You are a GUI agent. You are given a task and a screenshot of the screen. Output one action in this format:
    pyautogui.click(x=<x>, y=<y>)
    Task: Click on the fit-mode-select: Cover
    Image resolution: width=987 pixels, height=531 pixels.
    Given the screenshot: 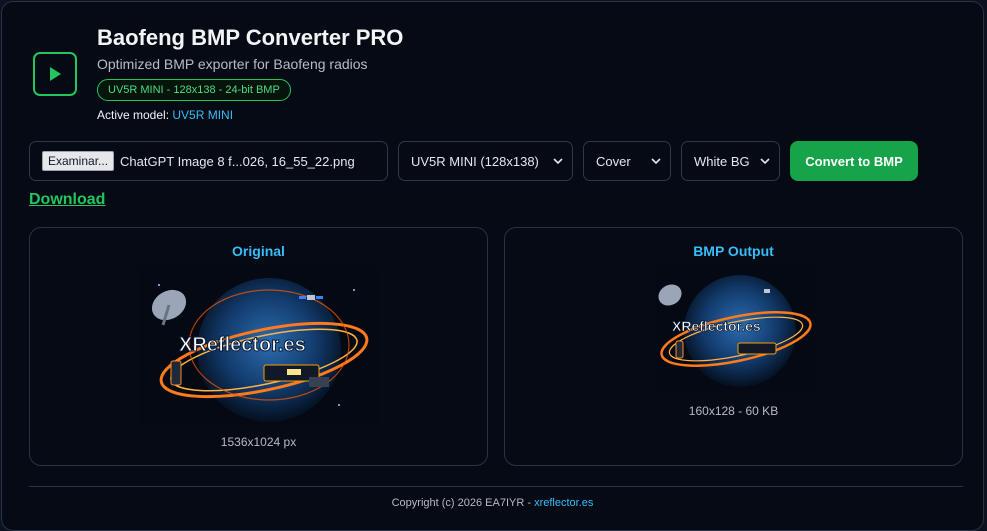 What is the action you would take?
    pyautogui.click(x=627, y=161)
    